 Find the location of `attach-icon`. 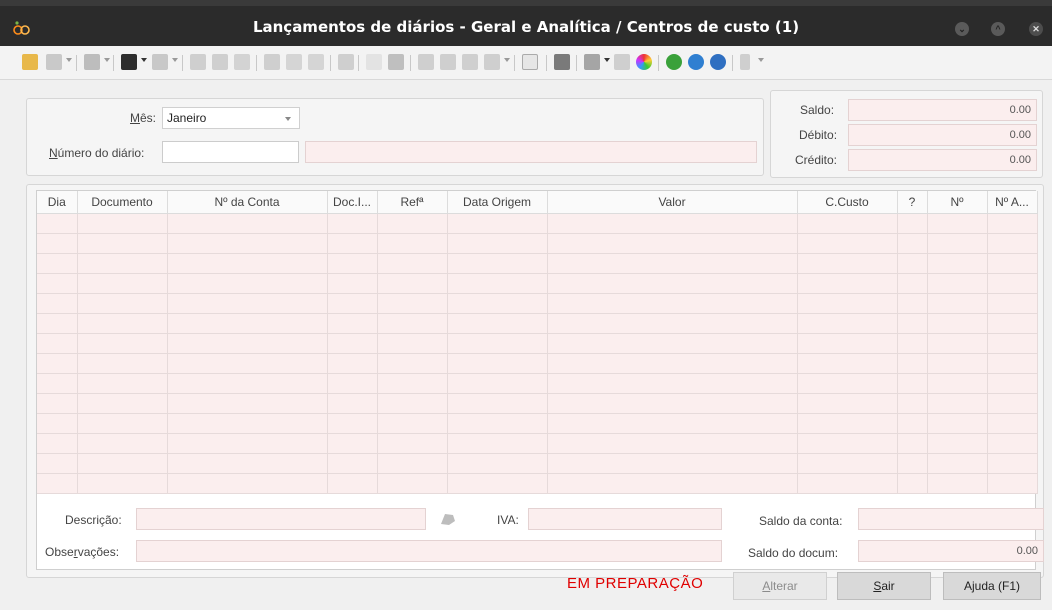

attach-icon is located at coordinates (592, 62).